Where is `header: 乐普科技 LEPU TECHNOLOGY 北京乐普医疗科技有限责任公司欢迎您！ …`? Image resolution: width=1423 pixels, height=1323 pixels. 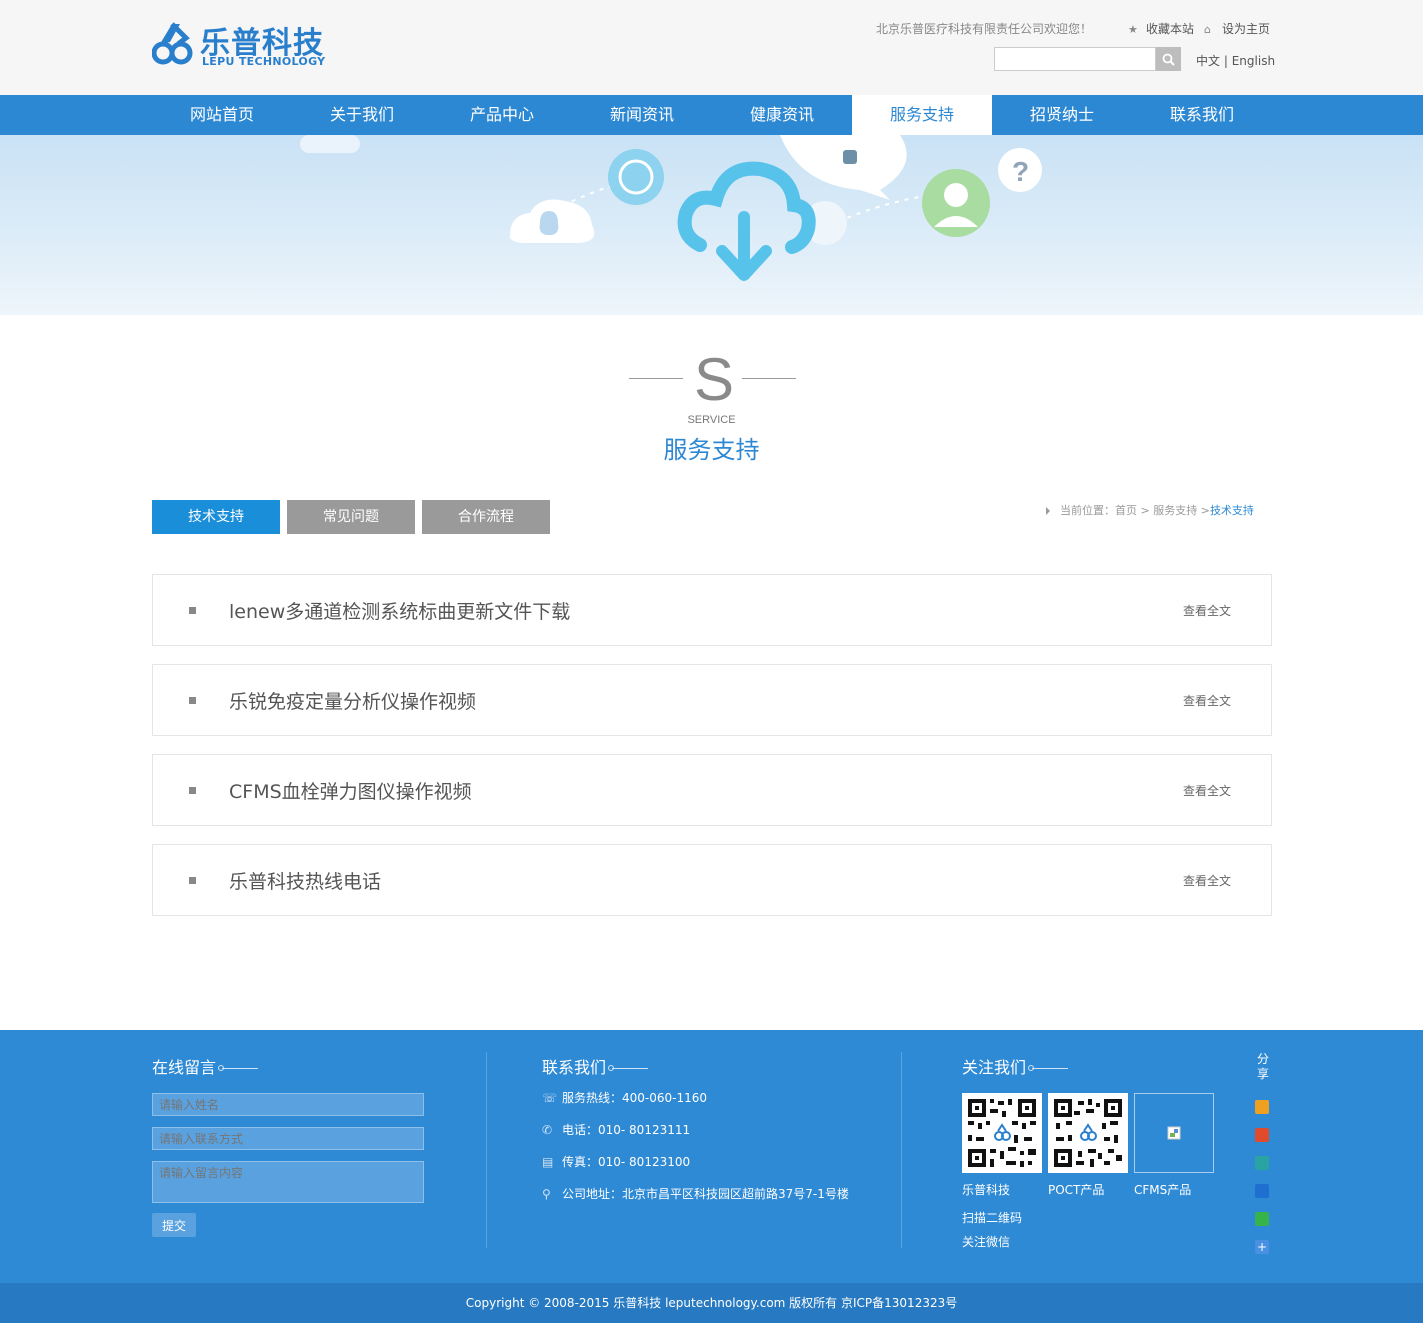 header: 乐普科技 LEPU TECHNOLOGY 北京乐普医疗科技有限责任公司欢迎您！ … is located at coordinates (711, 47).